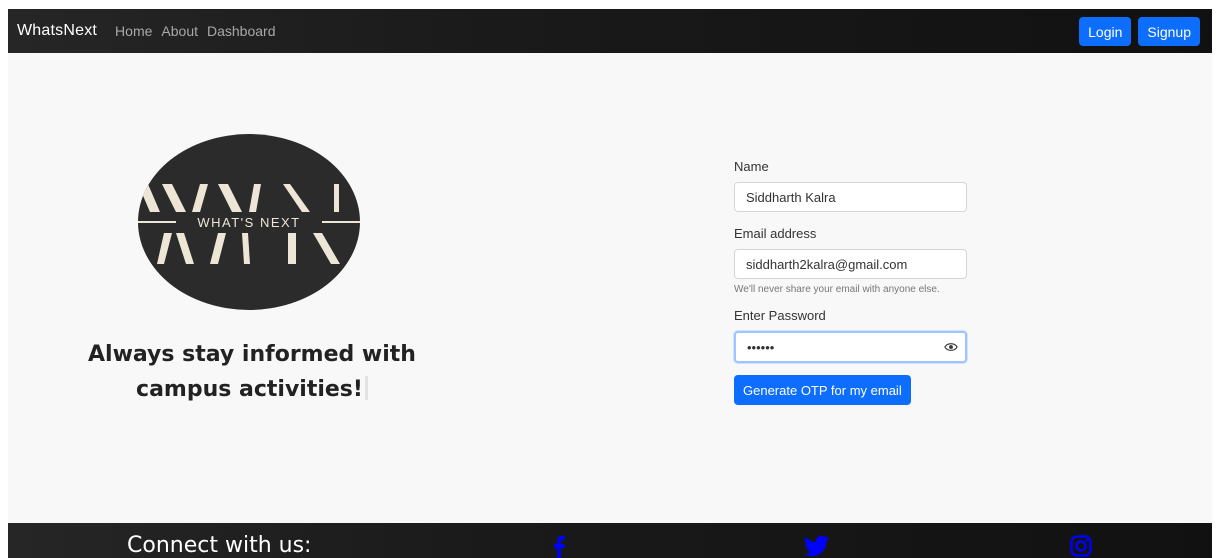 This screenshot has width=1216, height=558. Describe the element at coordinates (57, 31) in the screenshot. I see `brand-link: WhatsNext` at that location.